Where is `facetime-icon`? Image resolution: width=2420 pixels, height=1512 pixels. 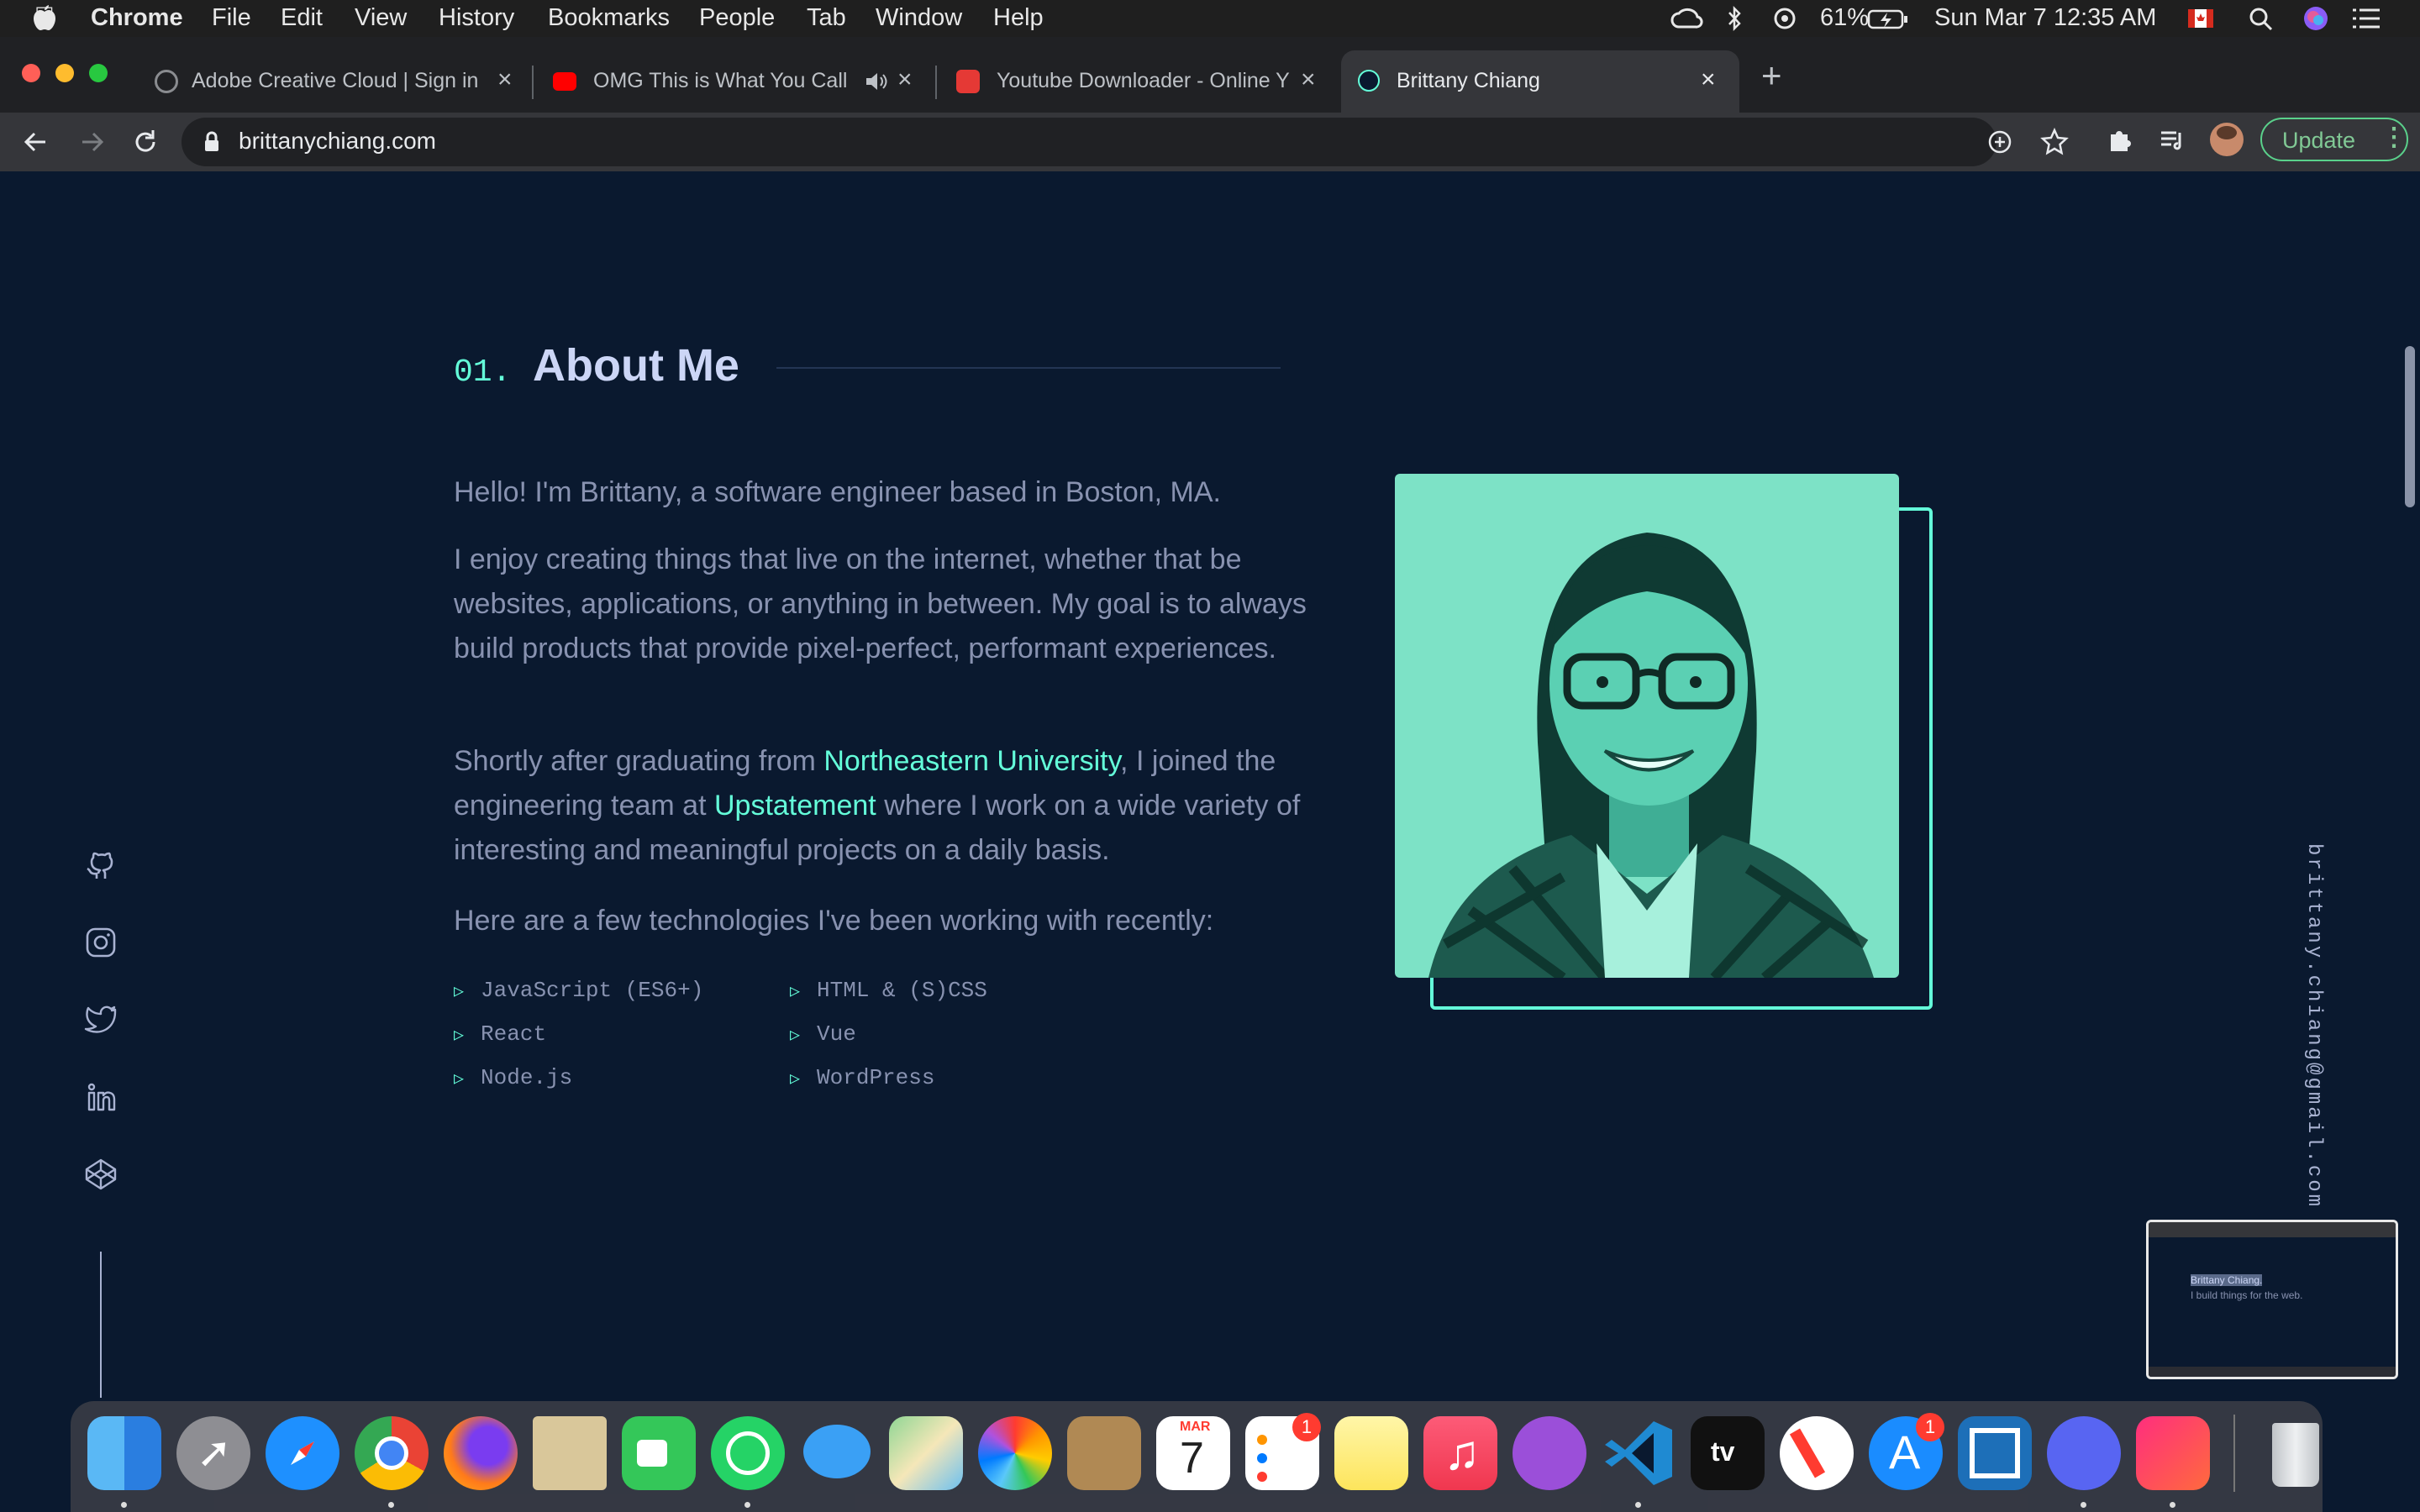
facetime-icon is located at coordinates (659, 1453).